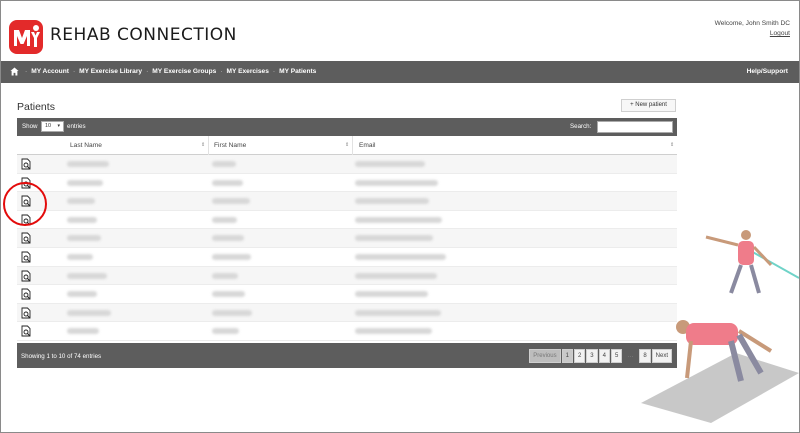 The height and width of the screenshot is (433, 800). What do you see at coordinates (297, 71) in the screenshot?
I see `nav-item-my-patients: MY Patients` at bounding box center [297, 71].